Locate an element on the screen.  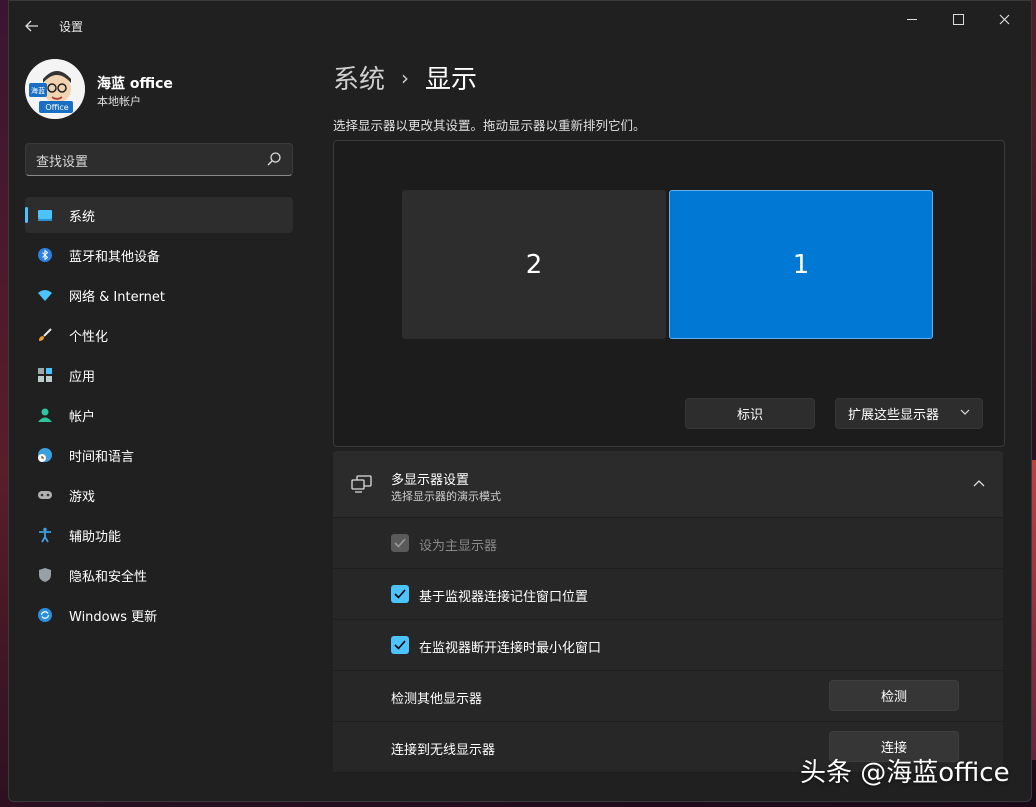
sidebar-item-label: 隐私和安全性 is located at coordinates (108, 577).